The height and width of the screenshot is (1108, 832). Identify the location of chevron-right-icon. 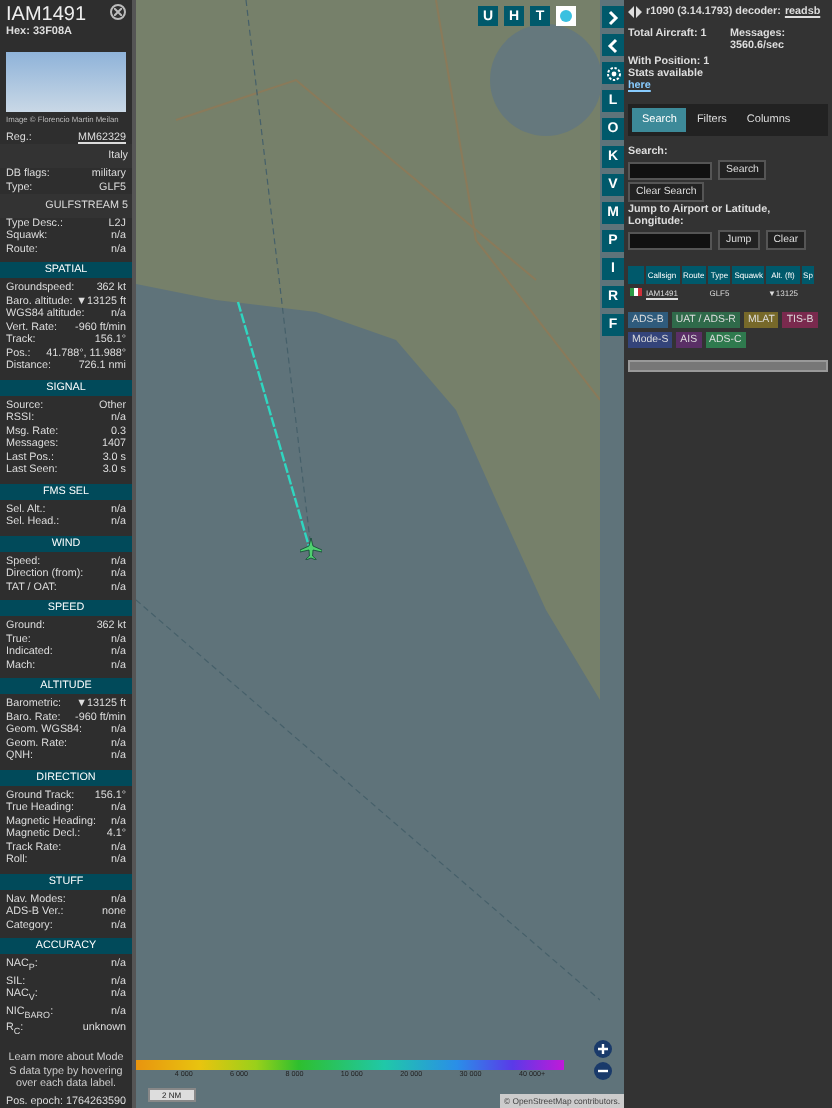
(613, 17).